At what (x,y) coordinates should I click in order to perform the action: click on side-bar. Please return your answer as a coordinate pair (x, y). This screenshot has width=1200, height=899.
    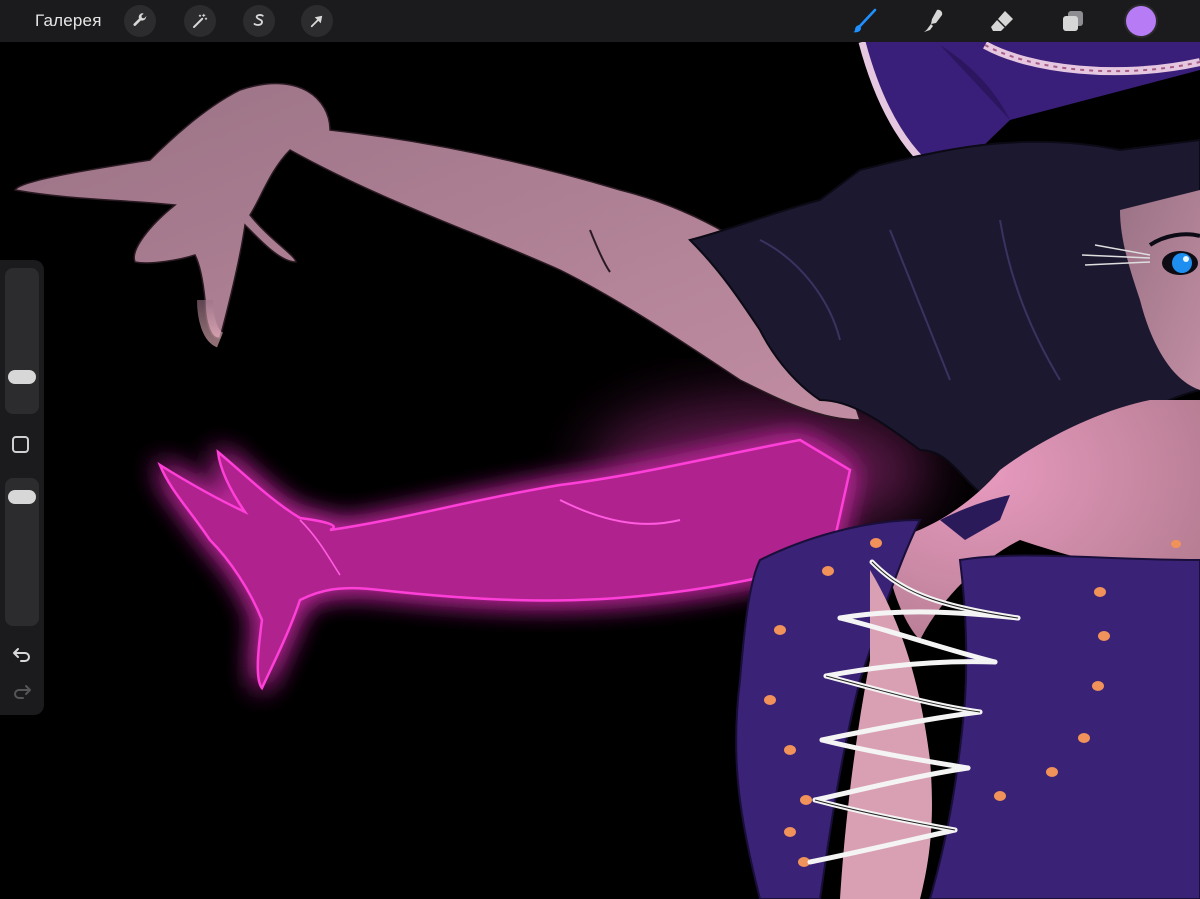
    Looking at the image, I should click on (22, 487).